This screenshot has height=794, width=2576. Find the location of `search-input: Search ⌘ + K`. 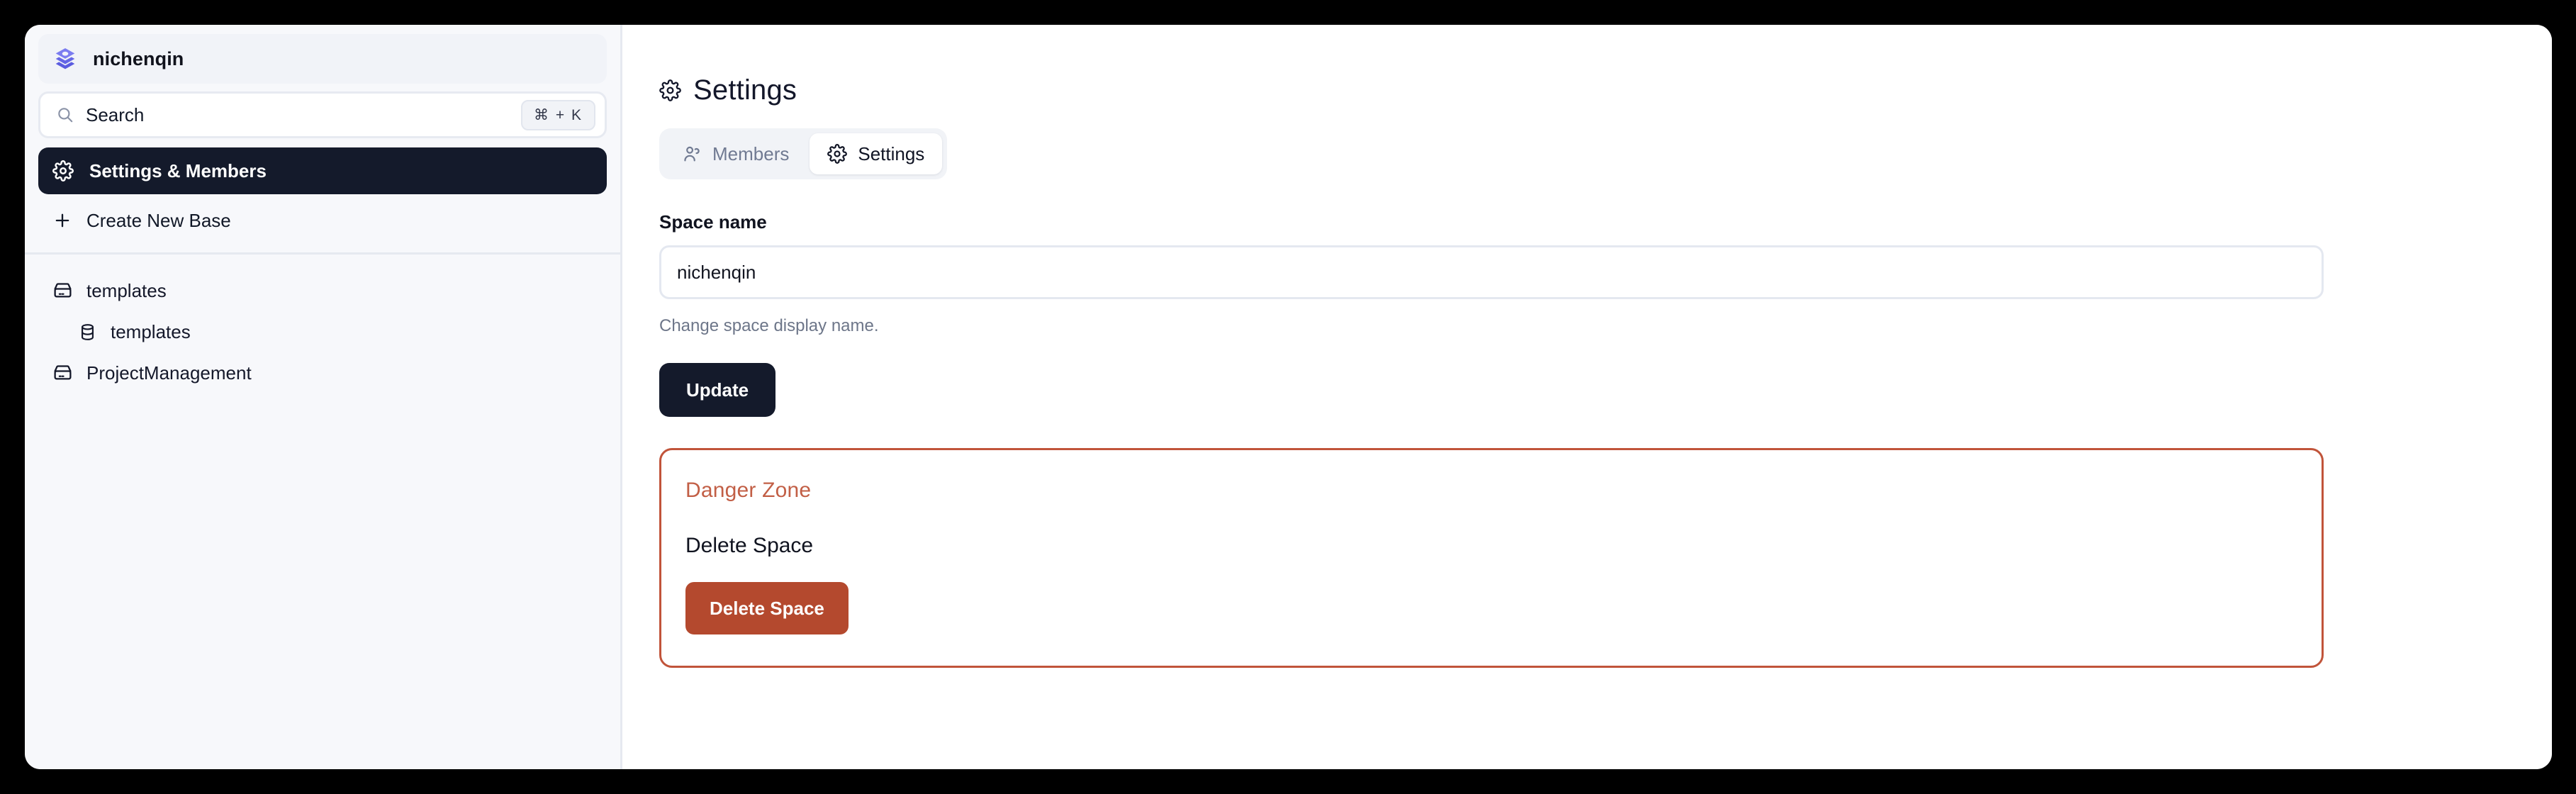

search-input: Search ⌘ + K is located at coordinates (322, 114).